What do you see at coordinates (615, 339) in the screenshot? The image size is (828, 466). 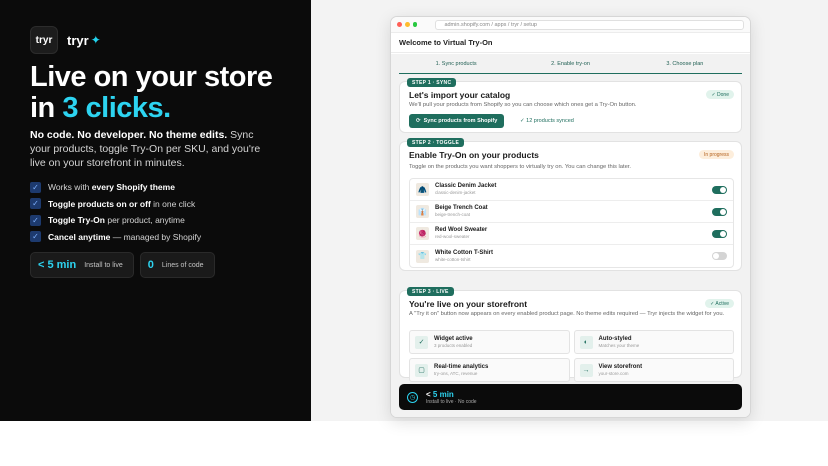 I see `tile-title: Auto-styled` at bounding box center [615, 339].